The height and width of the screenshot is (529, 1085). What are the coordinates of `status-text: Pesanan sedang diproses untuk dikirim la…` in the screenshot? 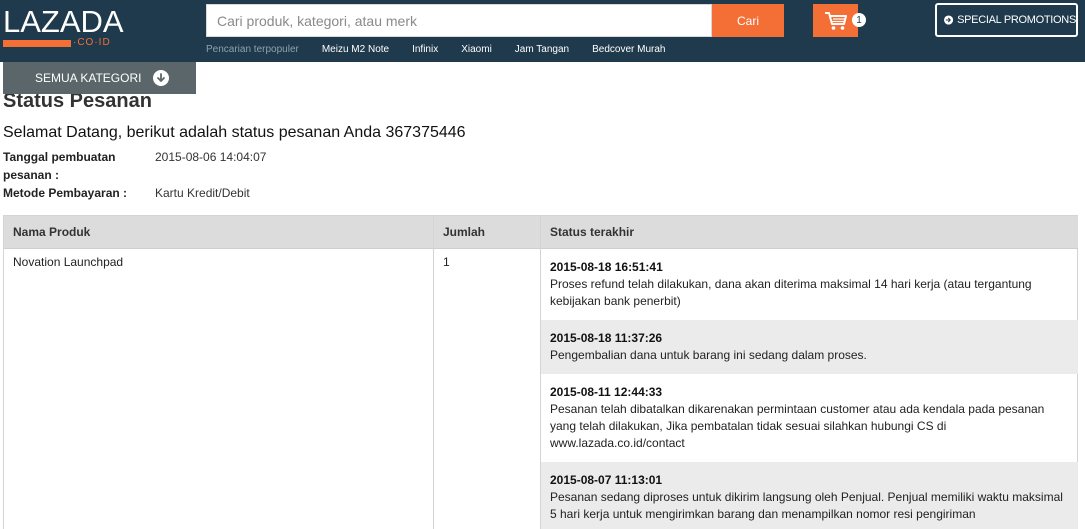 It's located at (806, 505).